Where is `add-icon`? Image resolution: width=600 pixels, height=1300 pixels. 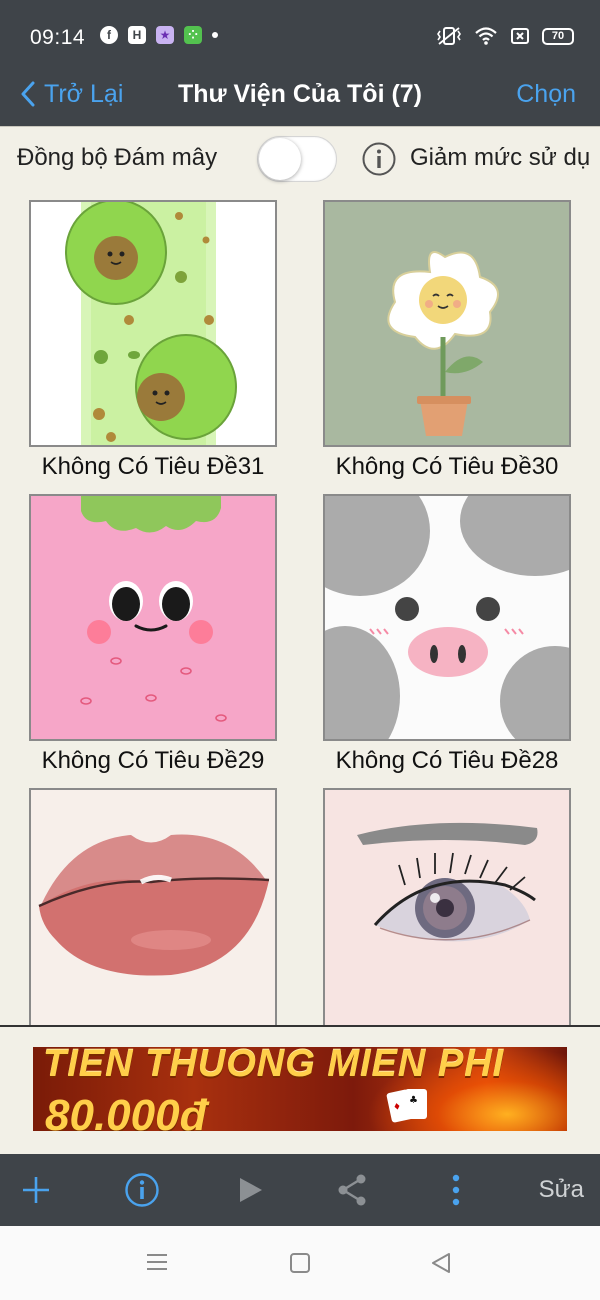 add-icon is located at coordinates (36, 1190).